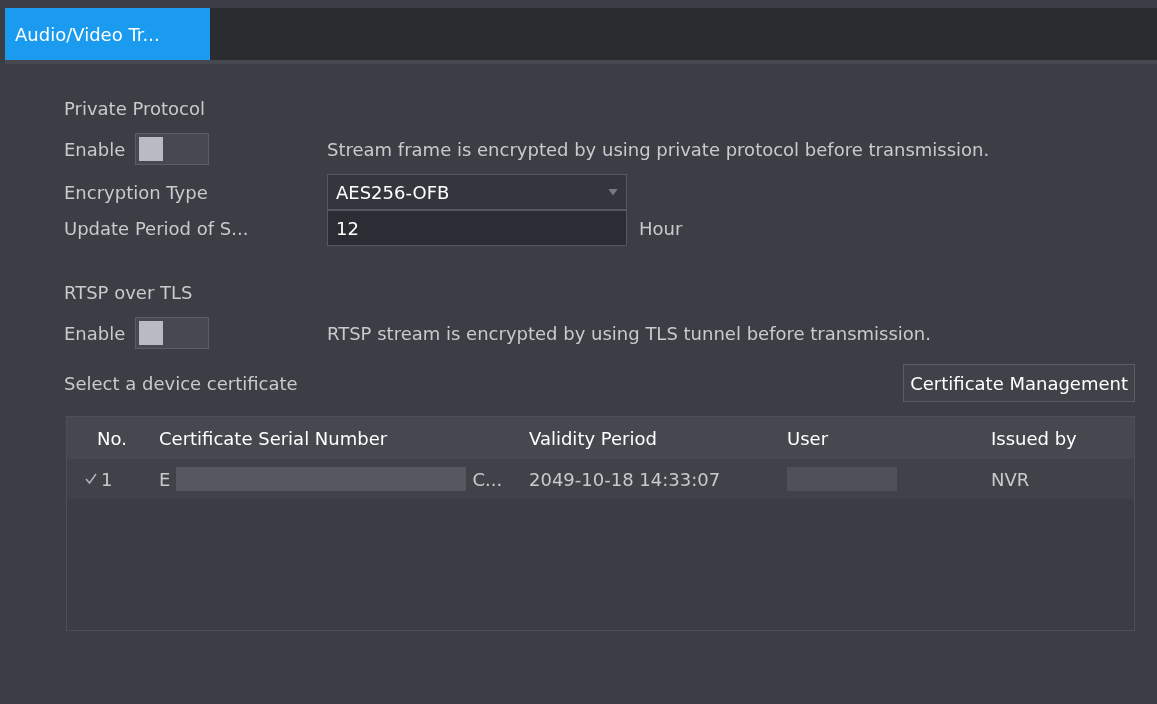 The height and width of the screenshot is (704, 1157). Describe the element at coordinates (629, 333) in the screenshot. I see `description-text: RTSP stream is encrypted by using TLS tunnel before transmission.` at that location.